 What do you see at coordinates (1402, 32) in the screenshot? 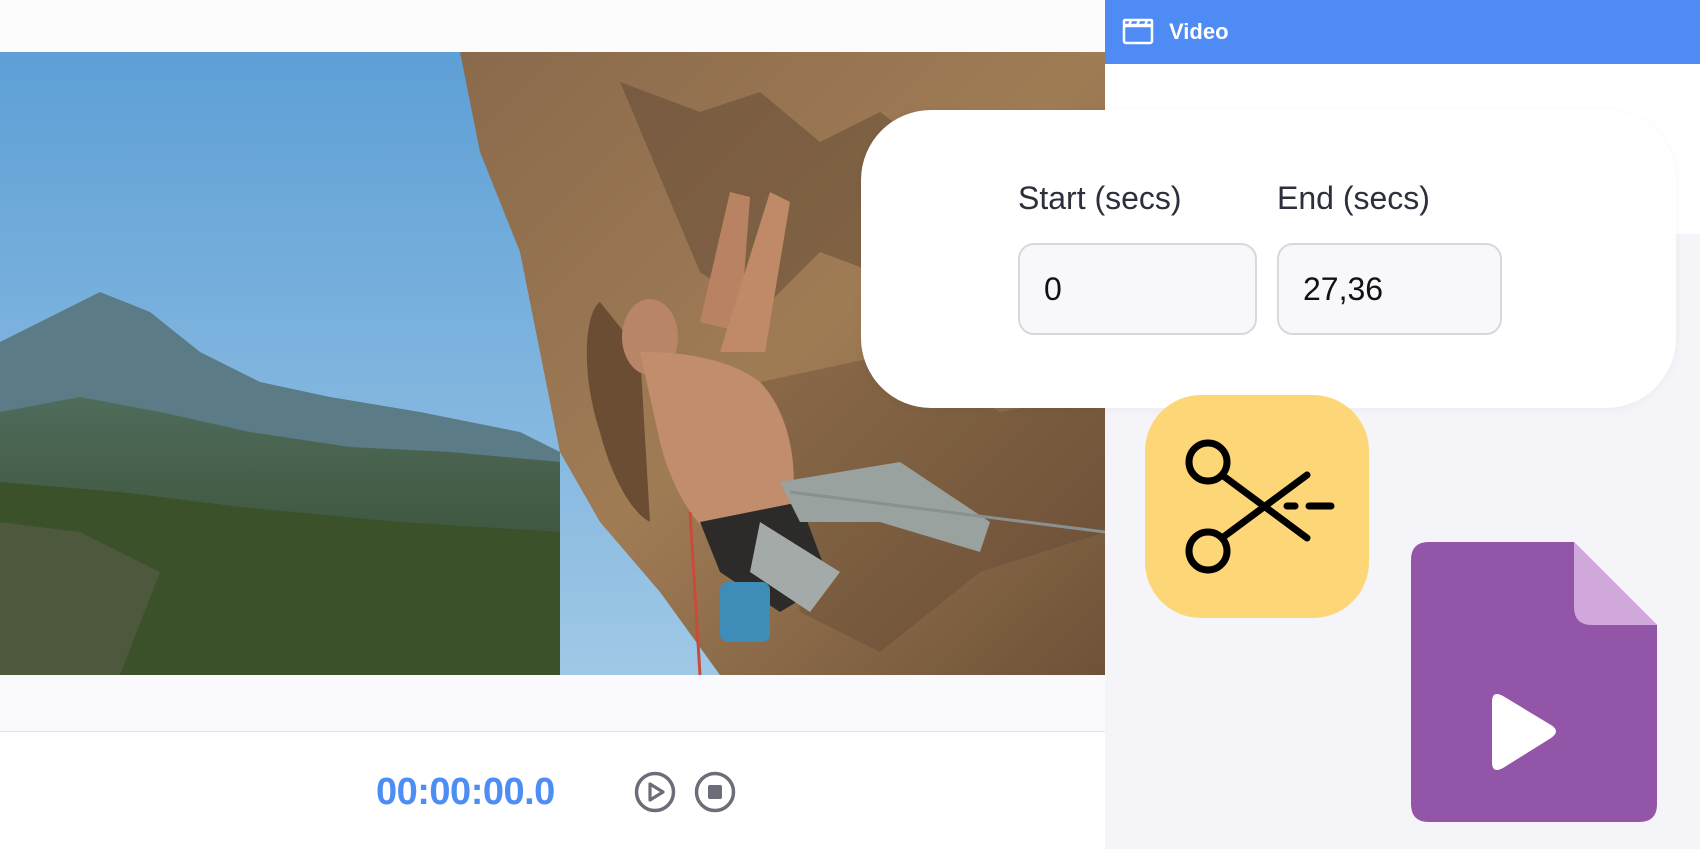
I see `video-header: Video` at bounding box center [1402, 32].